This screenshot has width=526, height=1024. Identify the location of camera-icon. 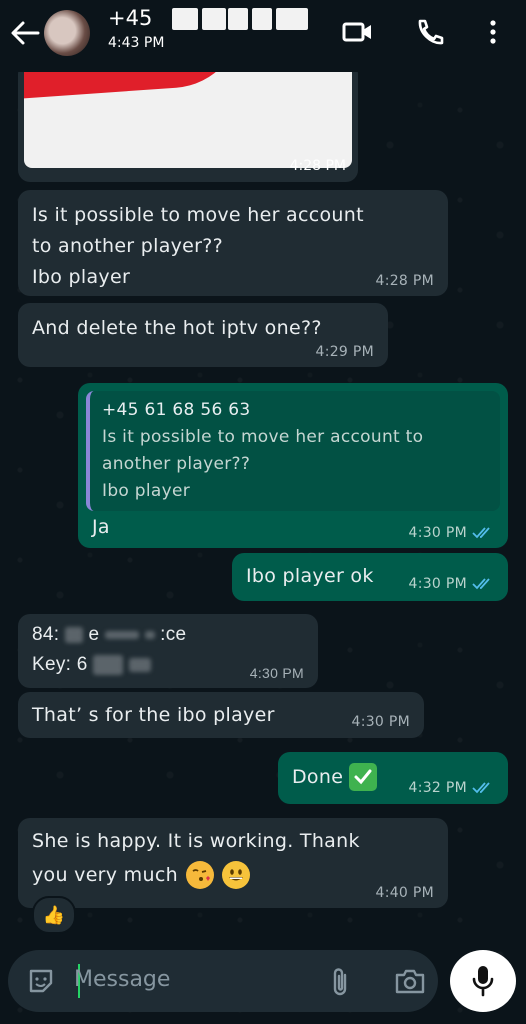
(410, 981).